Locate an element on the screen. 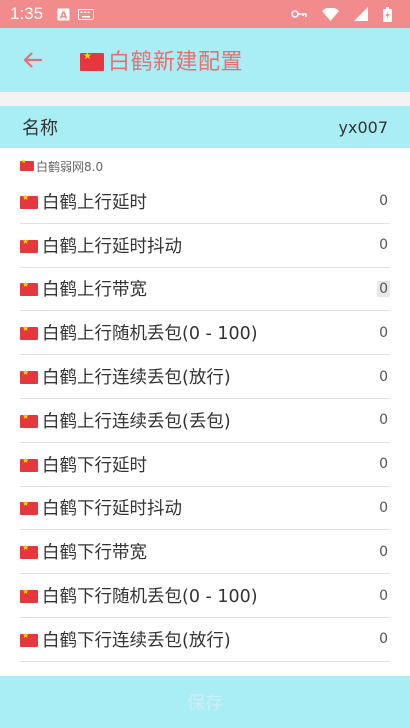  name-field-row: 名称 yx007 is located at coordinates (205, 127).